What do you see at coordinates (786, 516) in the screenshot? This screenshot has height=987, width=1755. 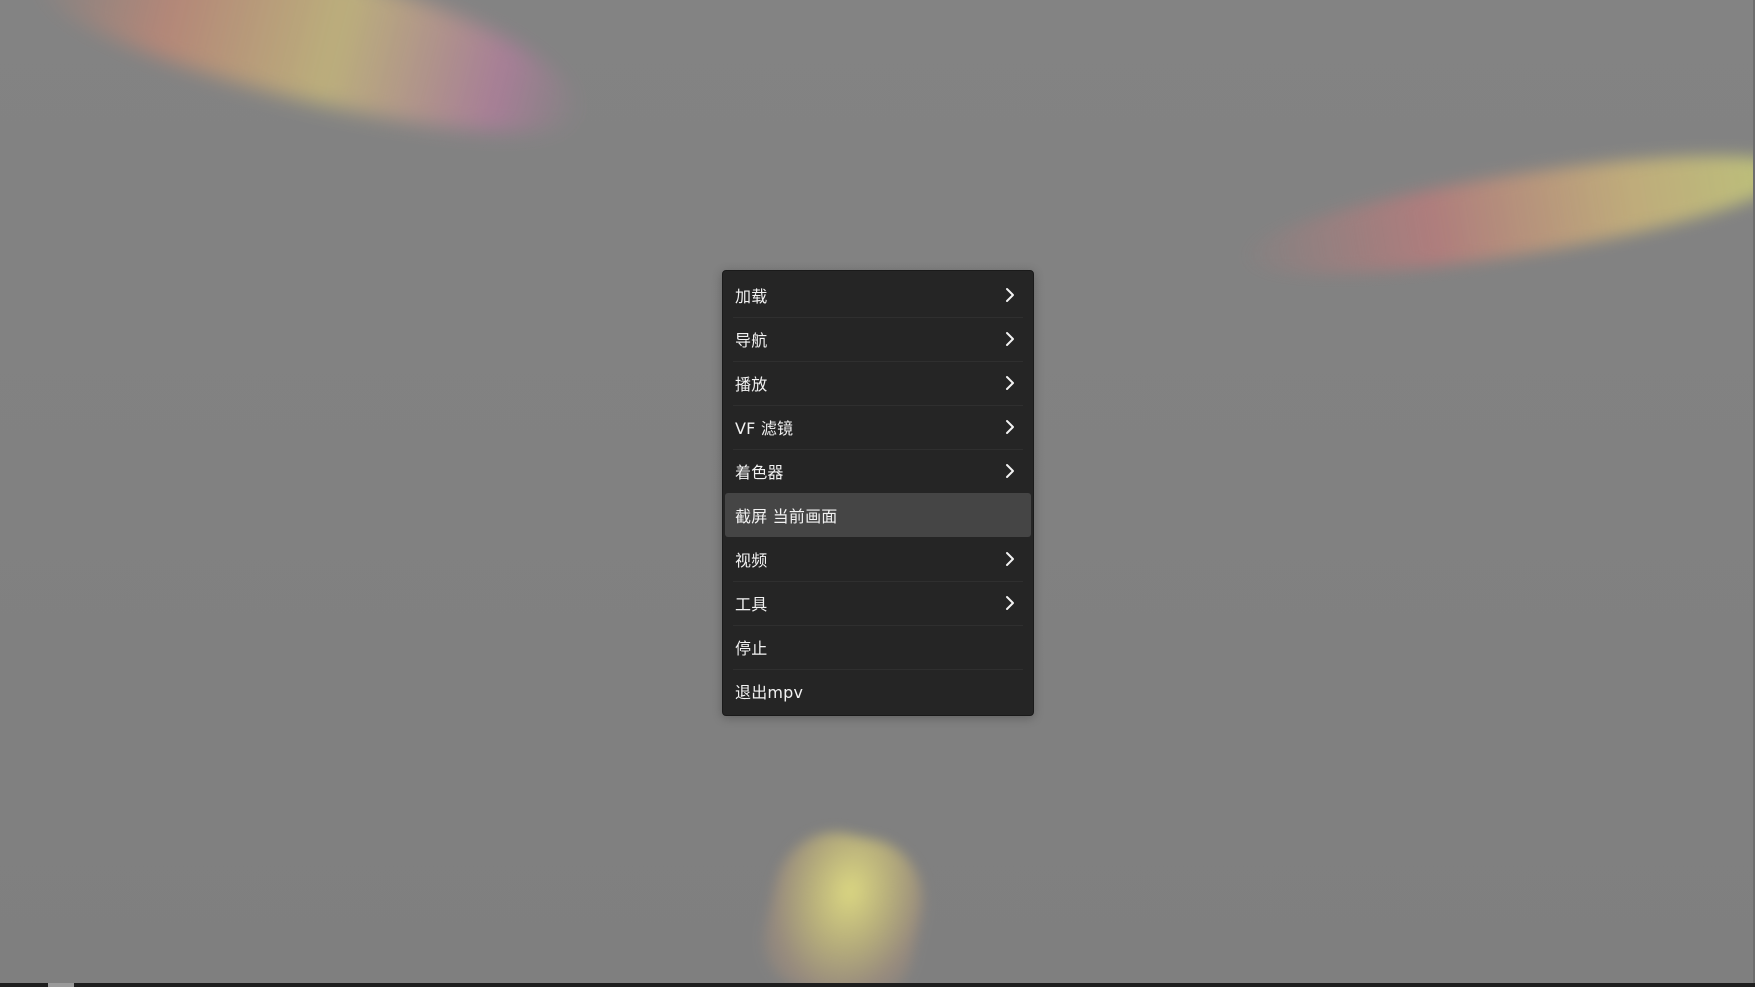 I see `menu-item-label: 截屏 当前画面` at bounding box center [786, 516].